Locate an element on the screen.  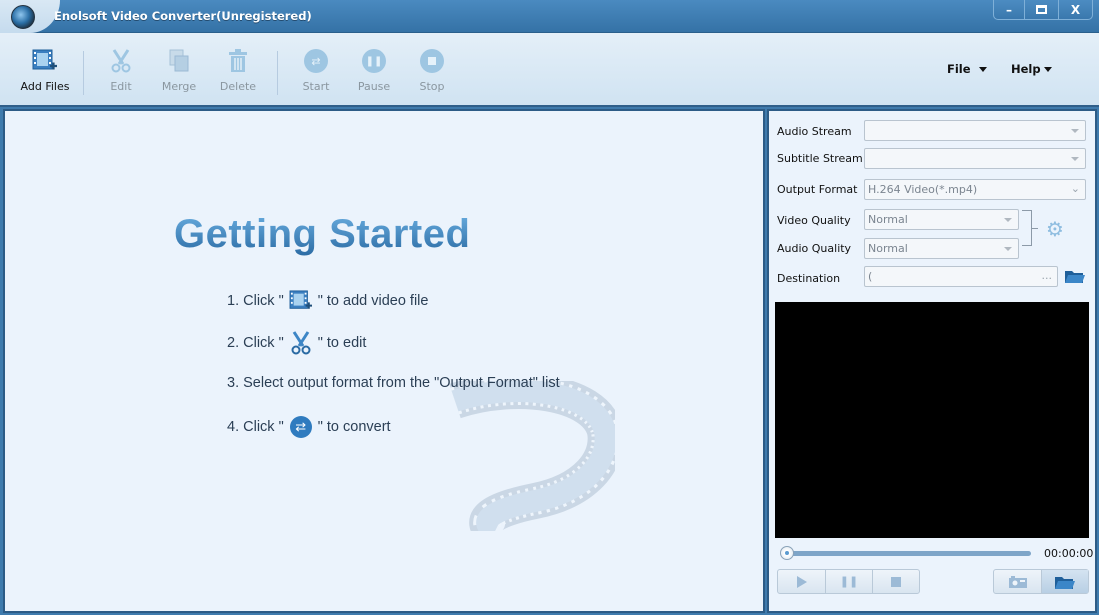
merge-button: Merge is located at coordinates (179, 70).